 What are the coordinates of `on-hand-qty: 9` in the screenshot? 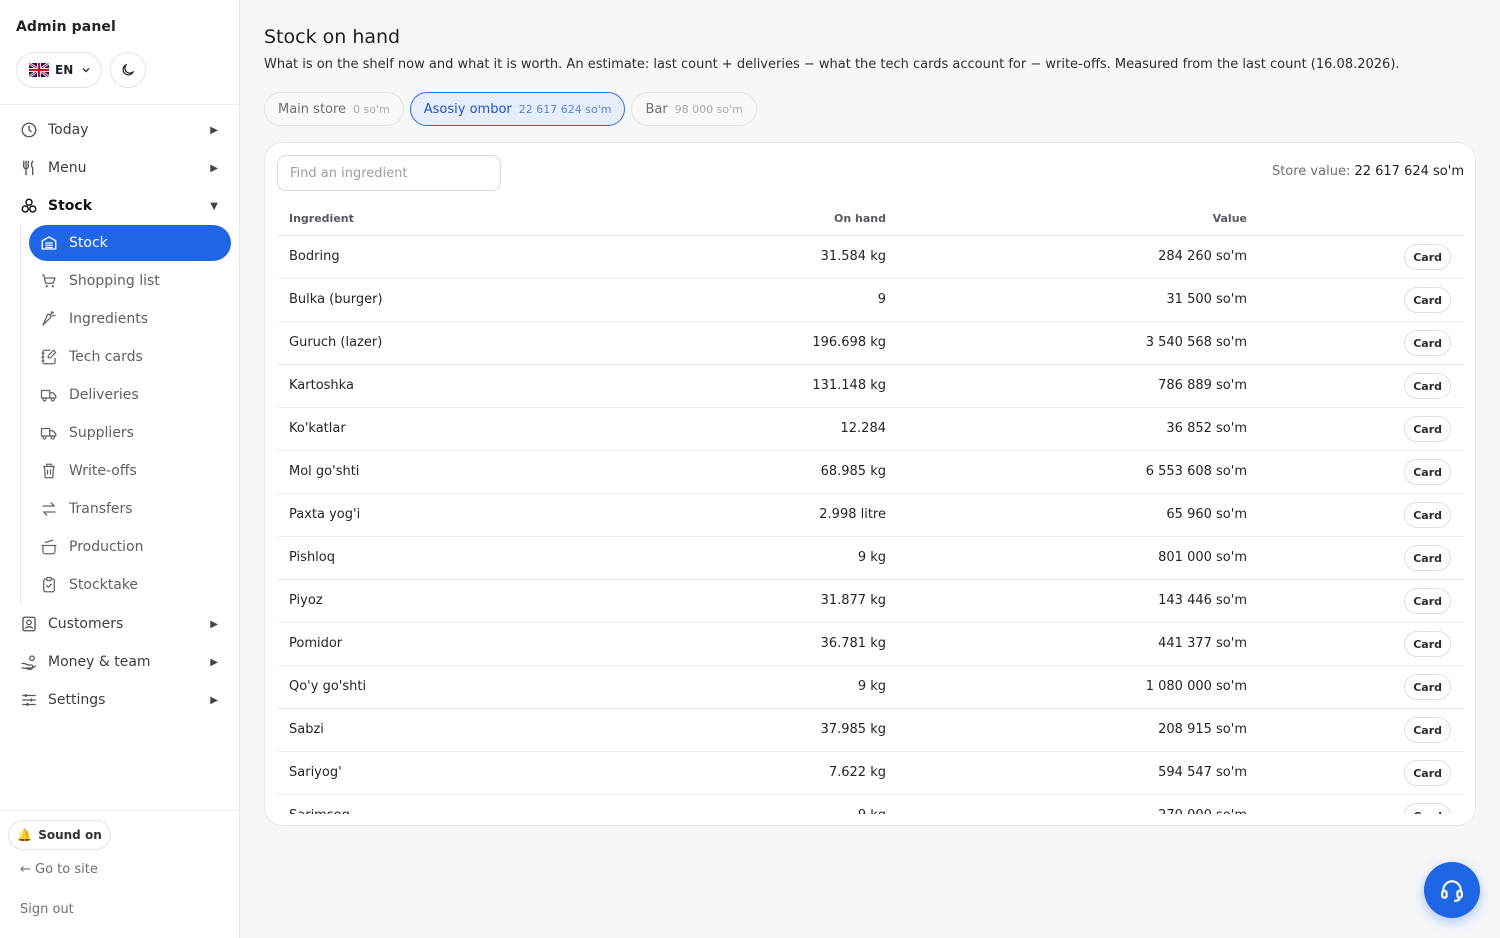 It's located at (881, 299).